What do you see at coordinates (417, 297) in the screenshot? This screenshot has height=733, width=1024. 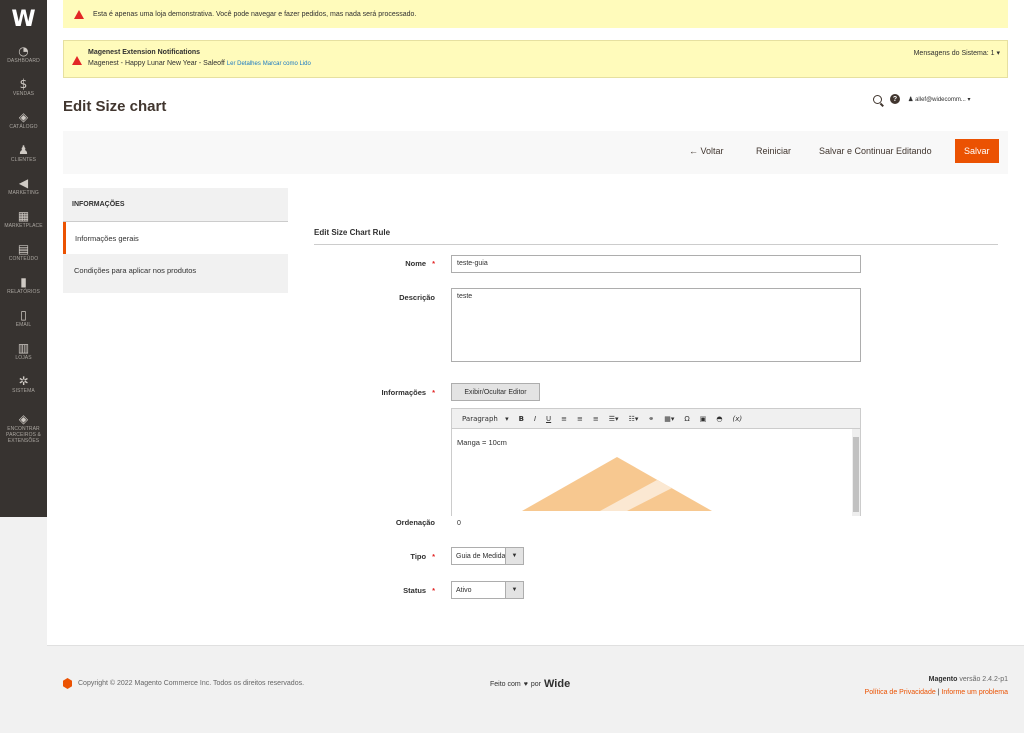 I see `description-label-text: Descrição` at bounding box center [417, 297].